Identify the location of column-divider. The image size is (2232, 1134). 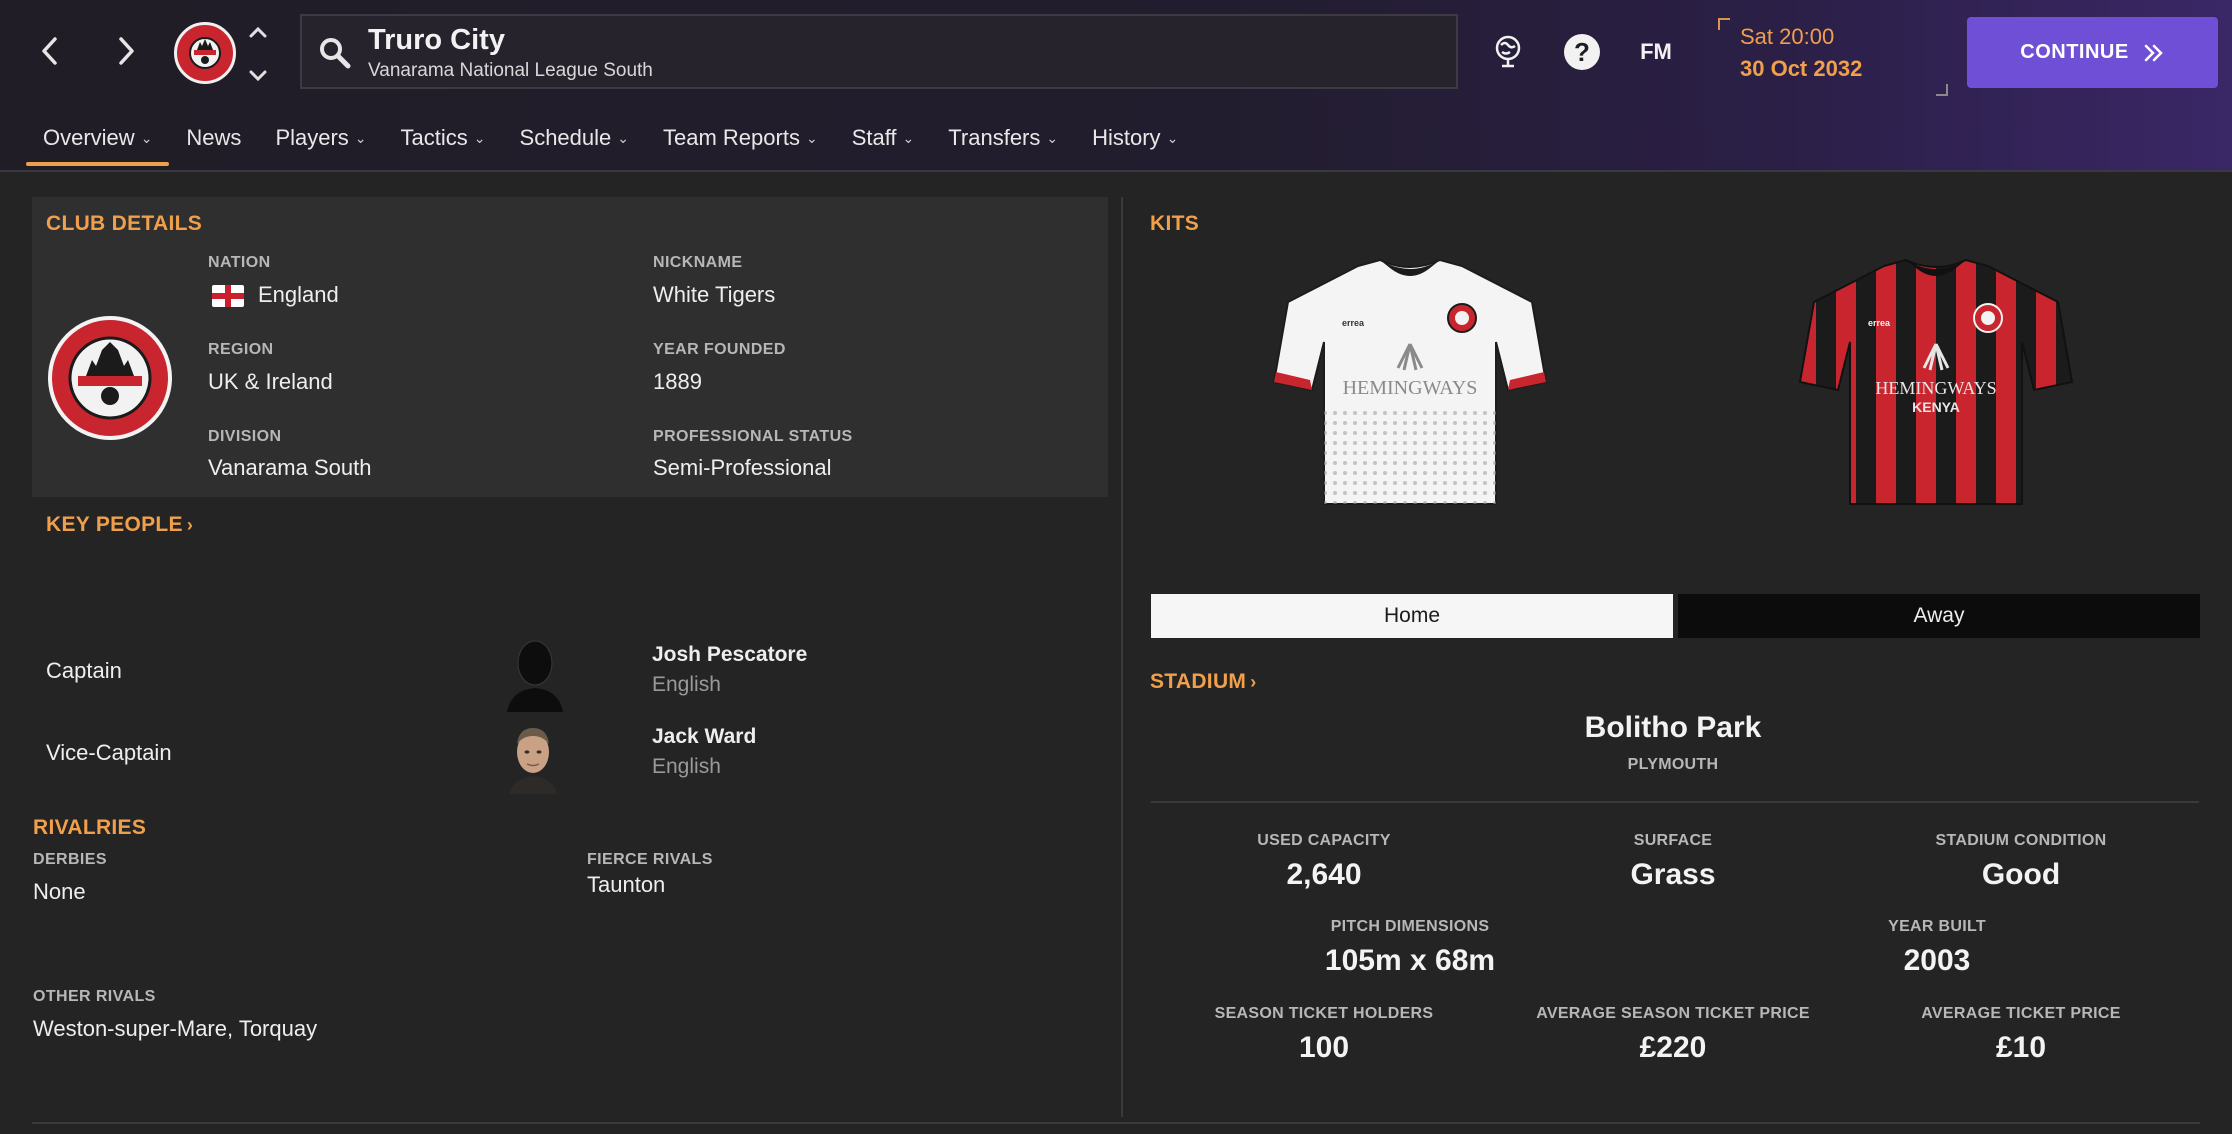
(1122, 657).